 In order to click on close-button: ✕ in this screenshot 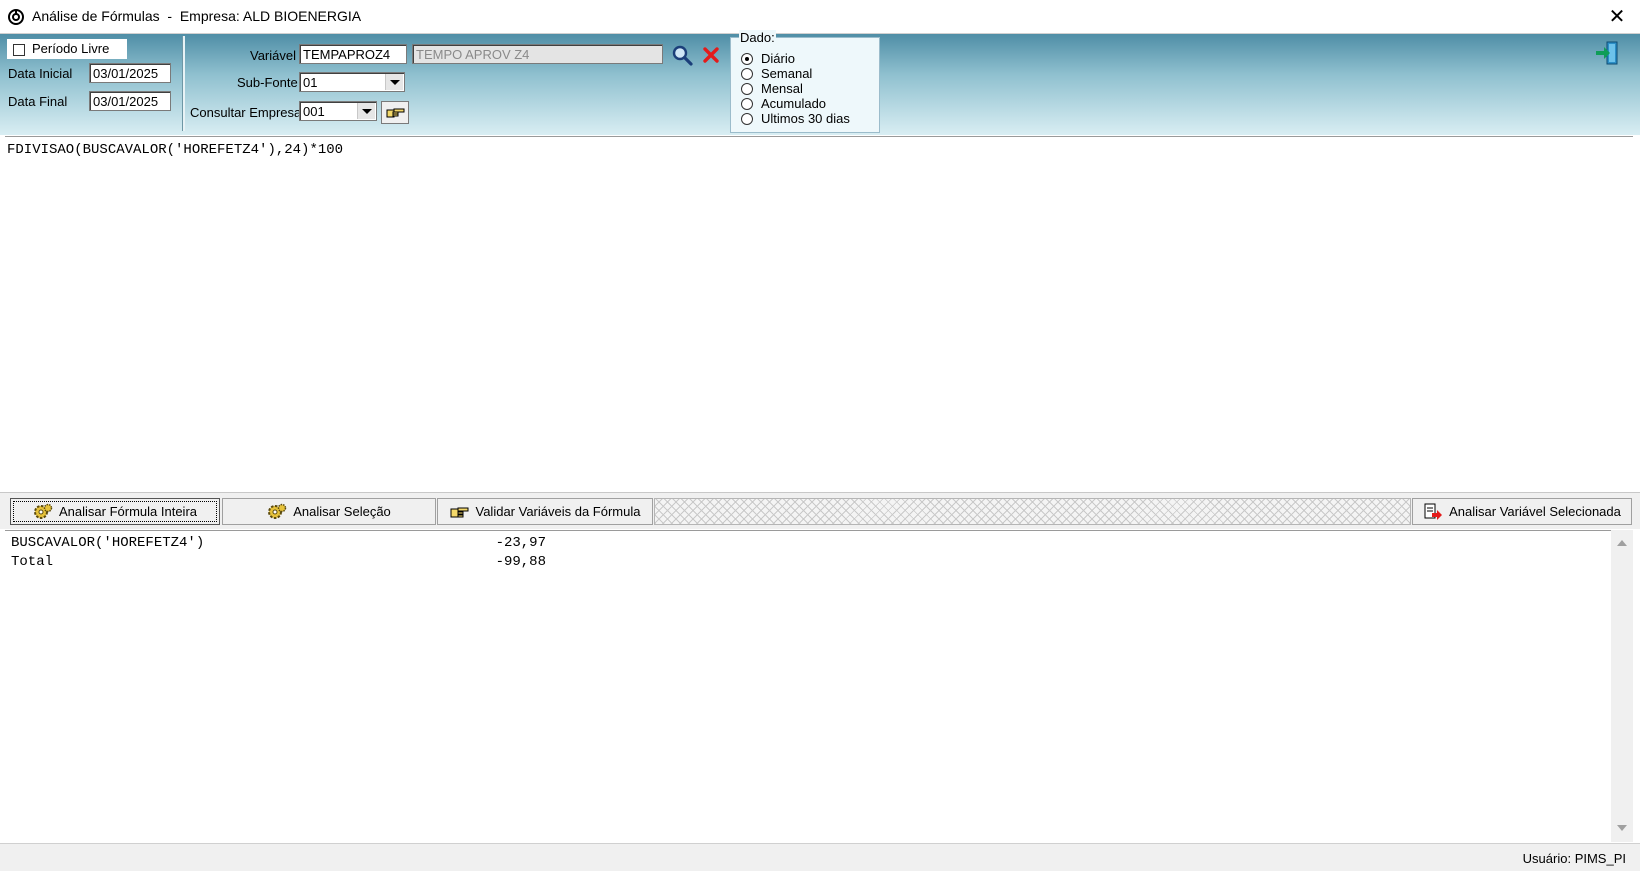, I will do `click(1617, 17)`.